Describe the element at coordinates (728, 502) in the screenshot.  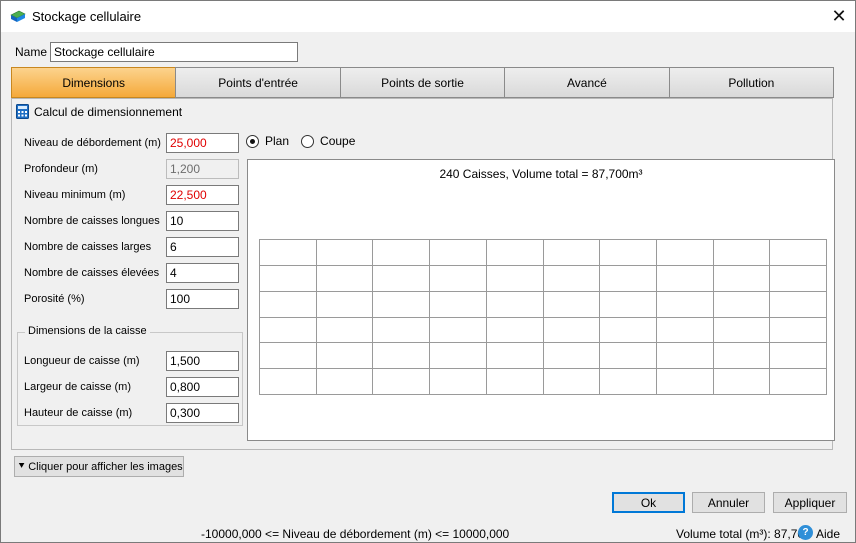
I see `cancel-button: Annuler` at that location.